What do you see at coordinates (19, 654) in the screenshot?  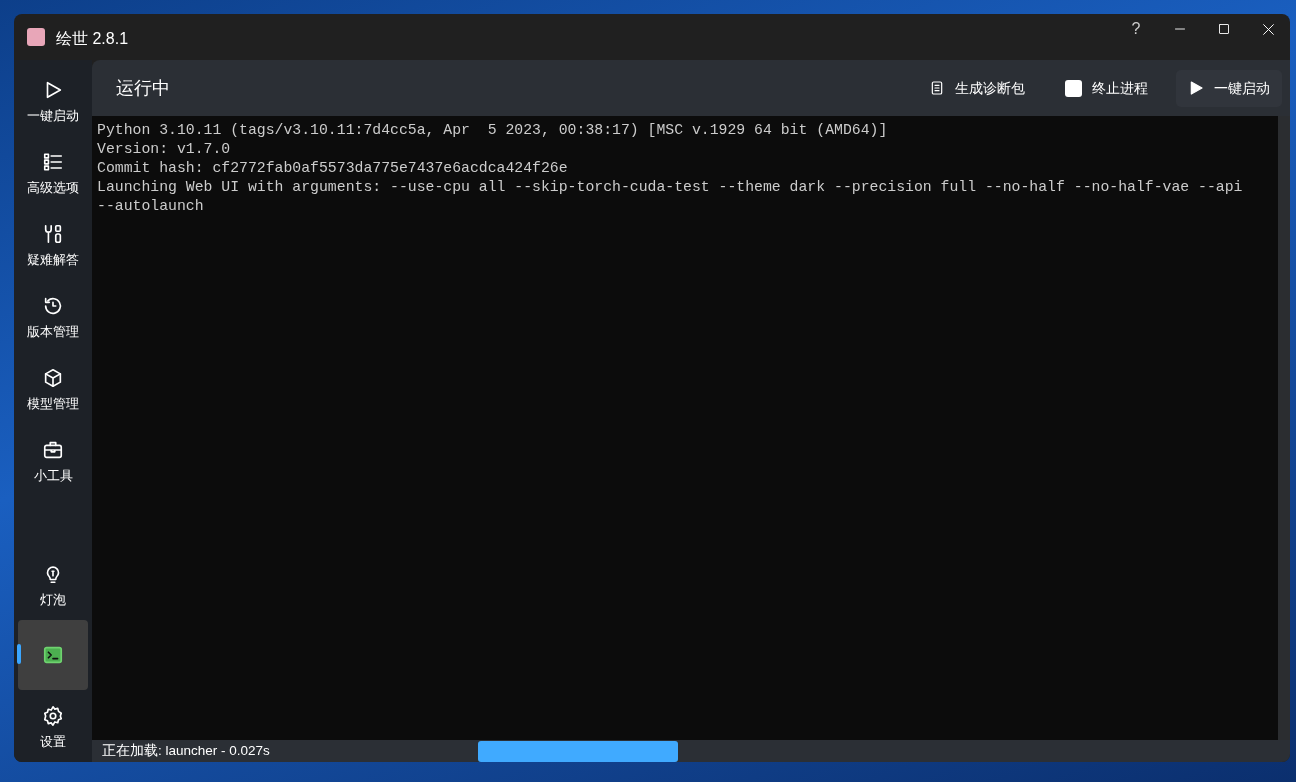 I see `selection-indicator` at bounding box center [19, 654].